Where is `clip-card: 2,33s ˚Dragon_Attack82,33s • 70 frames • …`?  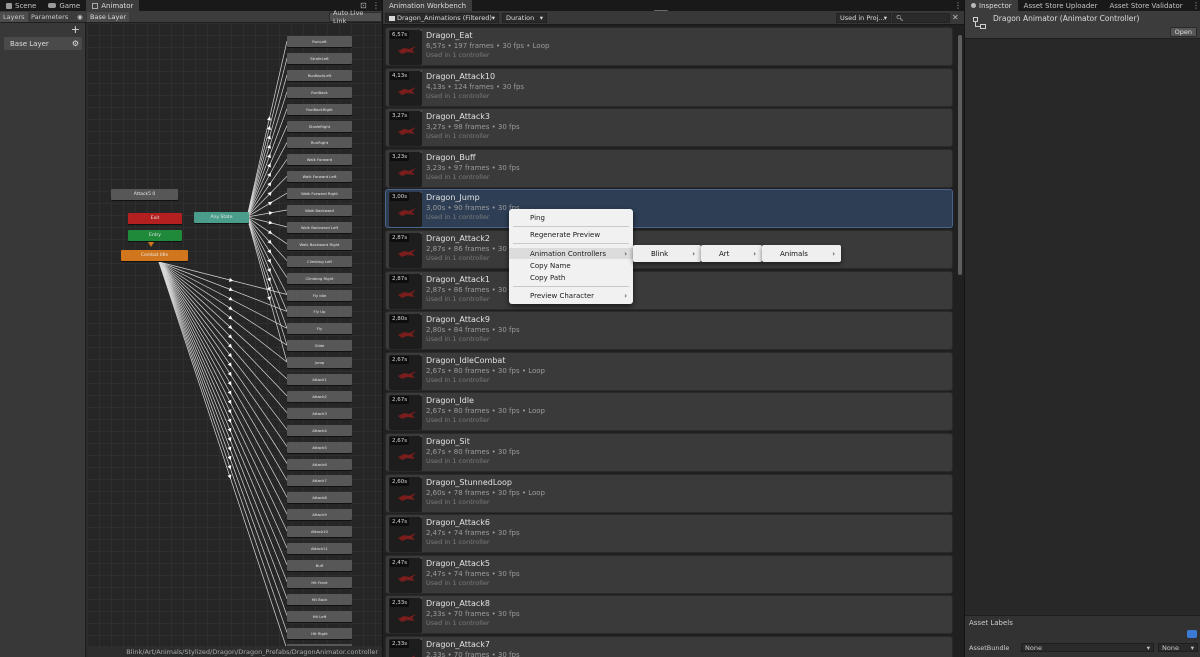
clip-card: 2,33s ˚Dragon_Attack82,33s • 70 frames • … is located at coordinates (669, 615).